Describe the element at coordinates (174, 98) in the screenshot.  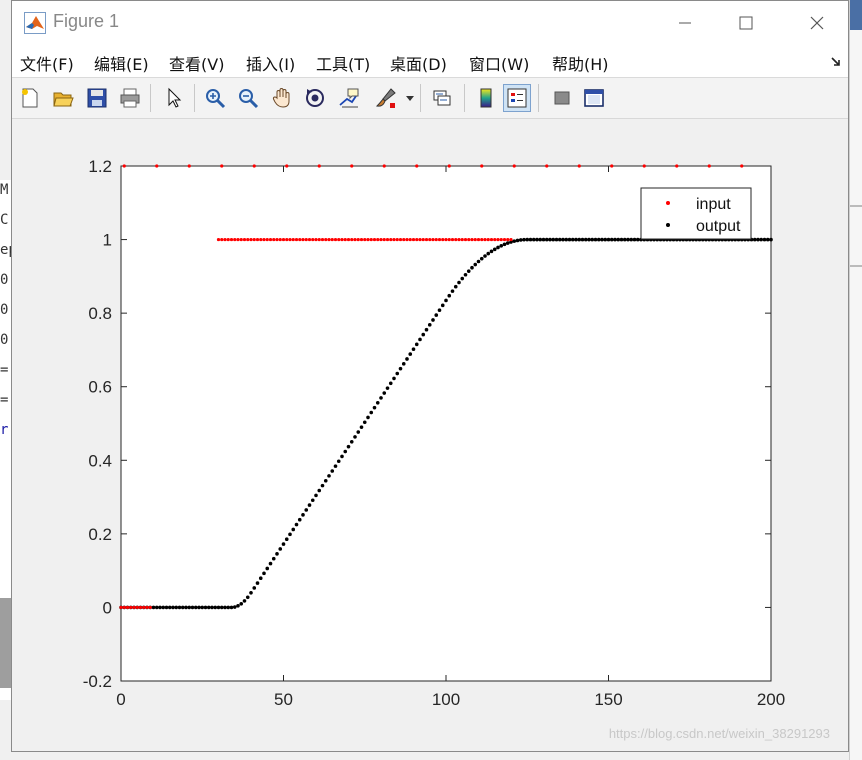
I see `edit-plot-button` at that location.